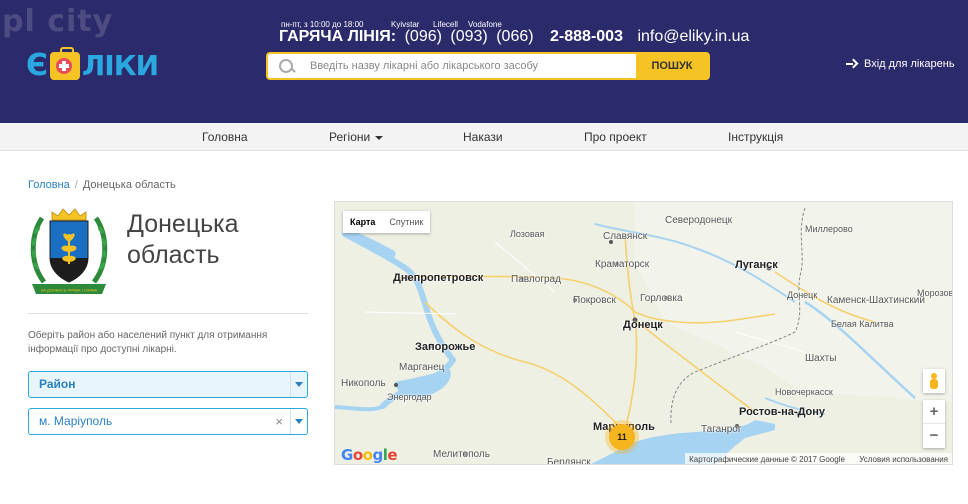 The width and height of the screenshot is (968, 504). I want to click on nav-item-home: Головна, so click(225, 137).